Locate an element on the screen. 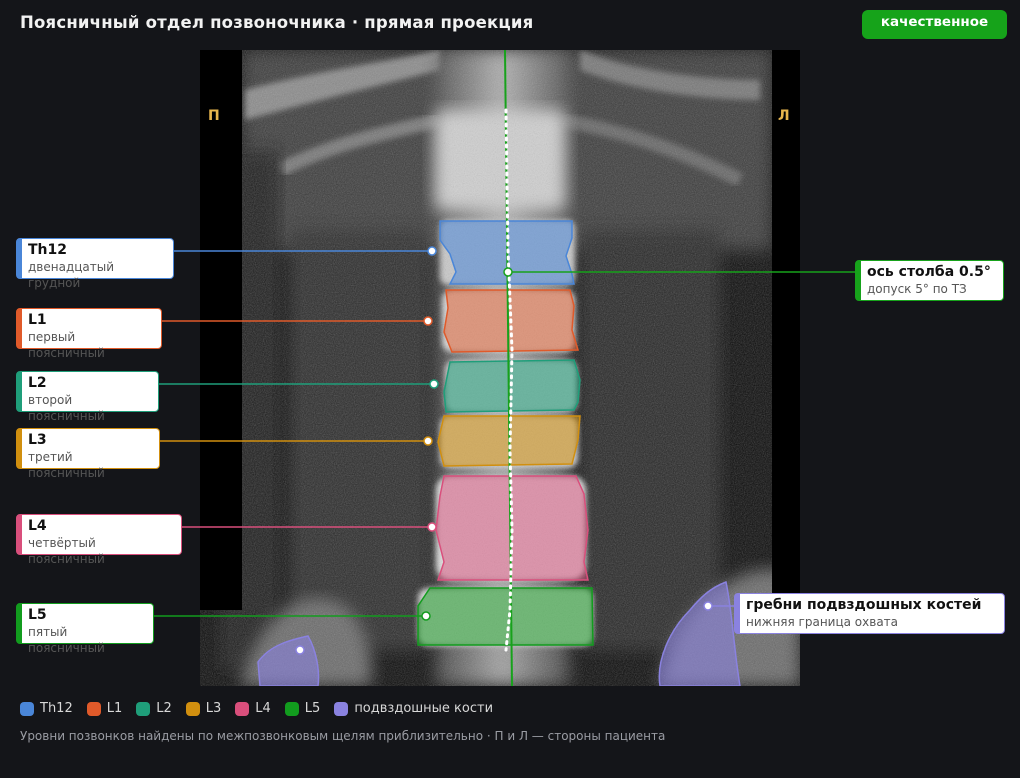 Image resolution: width=1020 pixels, height=778 pixels. callout-l2-name: L2 is located at coordinates (37, 383).